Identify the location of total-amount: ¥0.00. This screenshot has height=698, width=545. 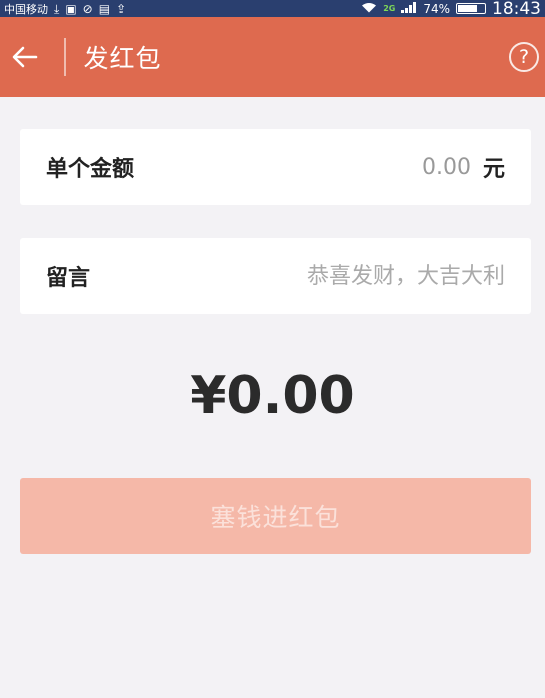
(272, 396).